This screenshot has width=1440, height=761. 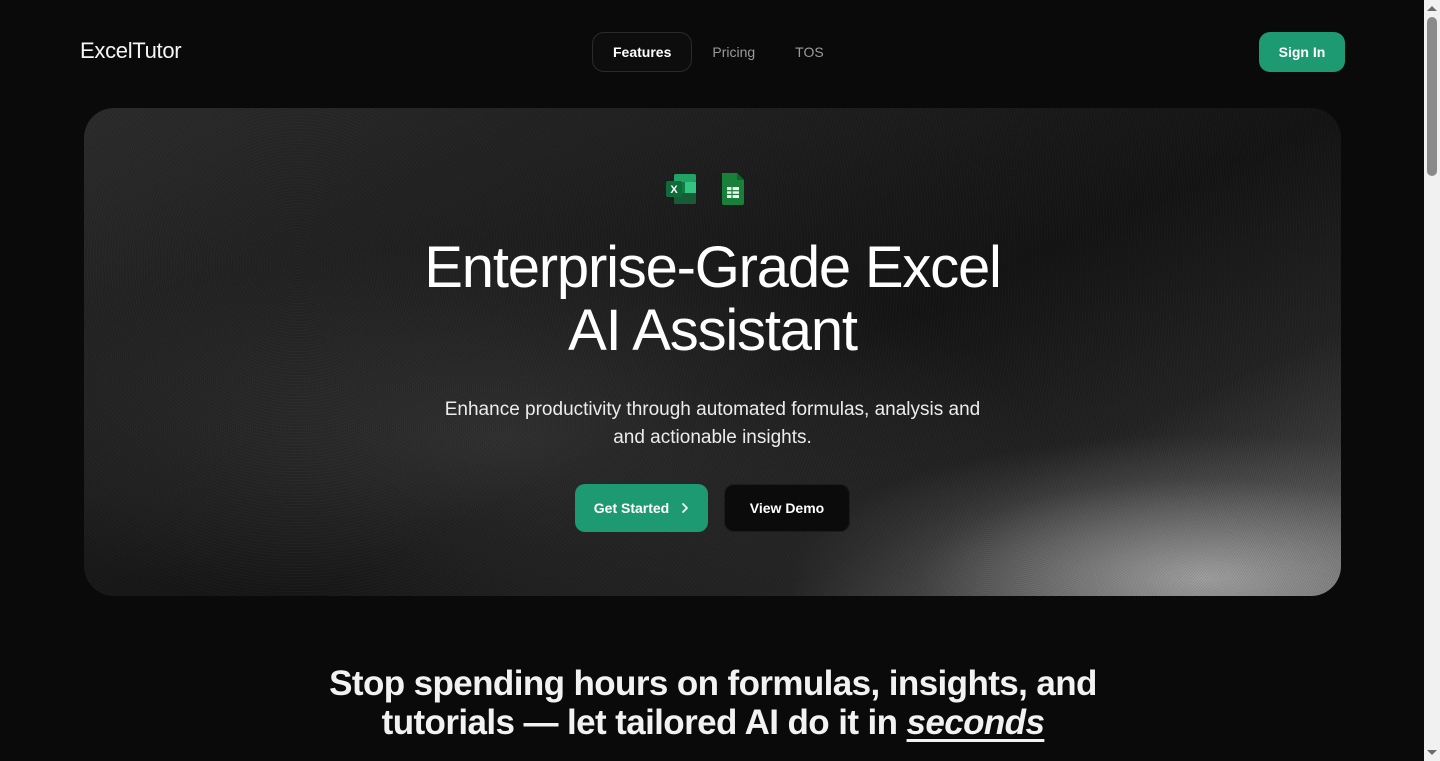 I want to click on hero-buttons: Get Started View Demo, so click(x=712, y=508).